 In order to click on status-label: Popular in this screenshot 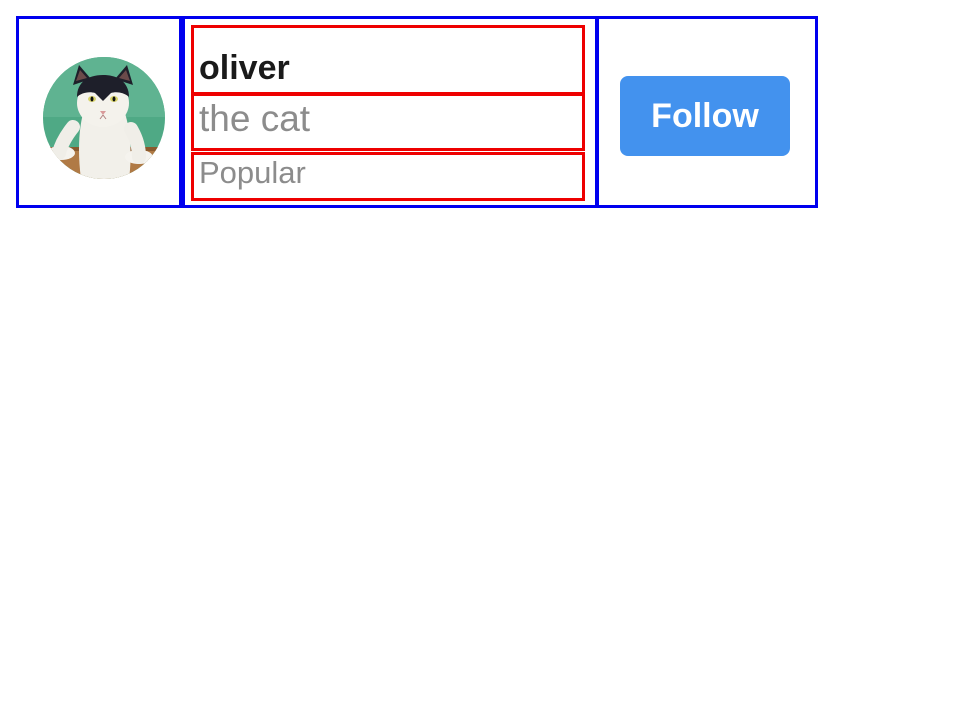, I will do `click(252, 172)`.